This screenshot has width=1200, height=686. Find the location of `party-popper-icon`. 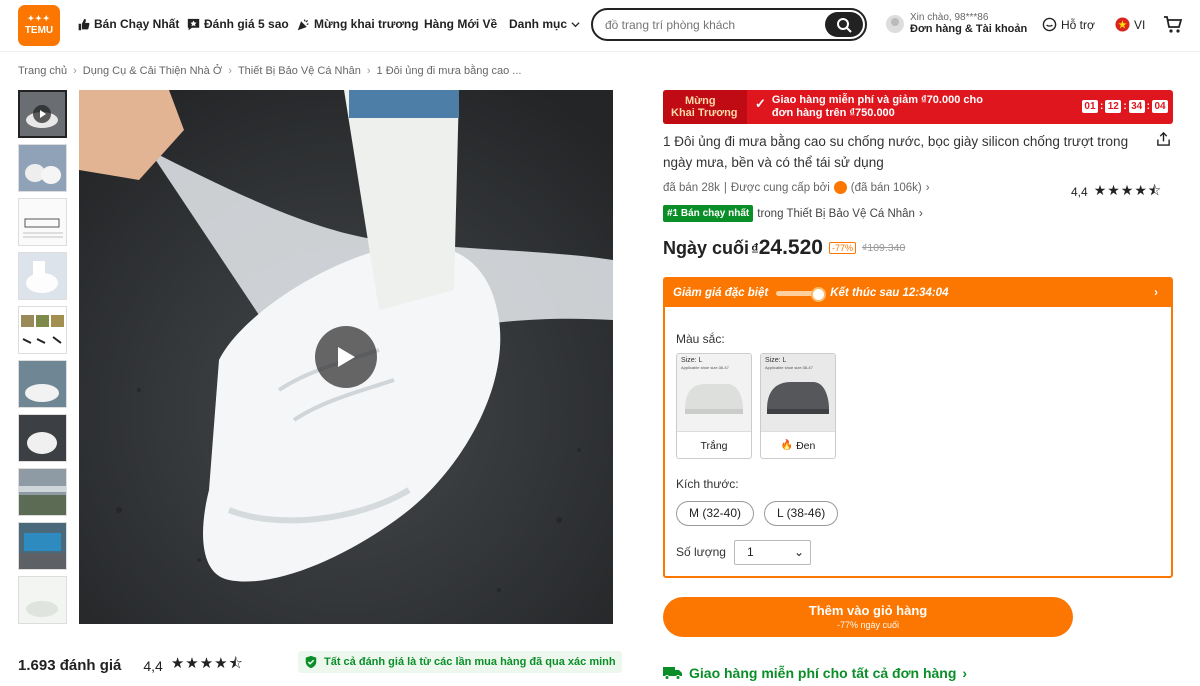

party-popper-icon is located at coordinates (303, 24).